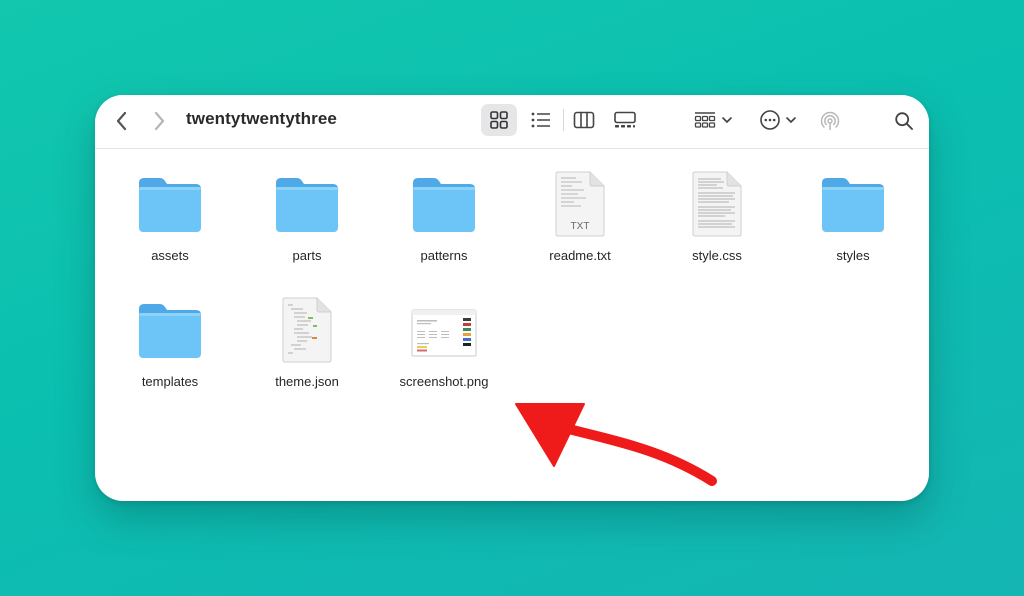 This screenshot has height=596, width=1024. What do you see at coordinates (307, 330) in the screenshot?
I see `json-document-icon` at bounding box center [307, 330].